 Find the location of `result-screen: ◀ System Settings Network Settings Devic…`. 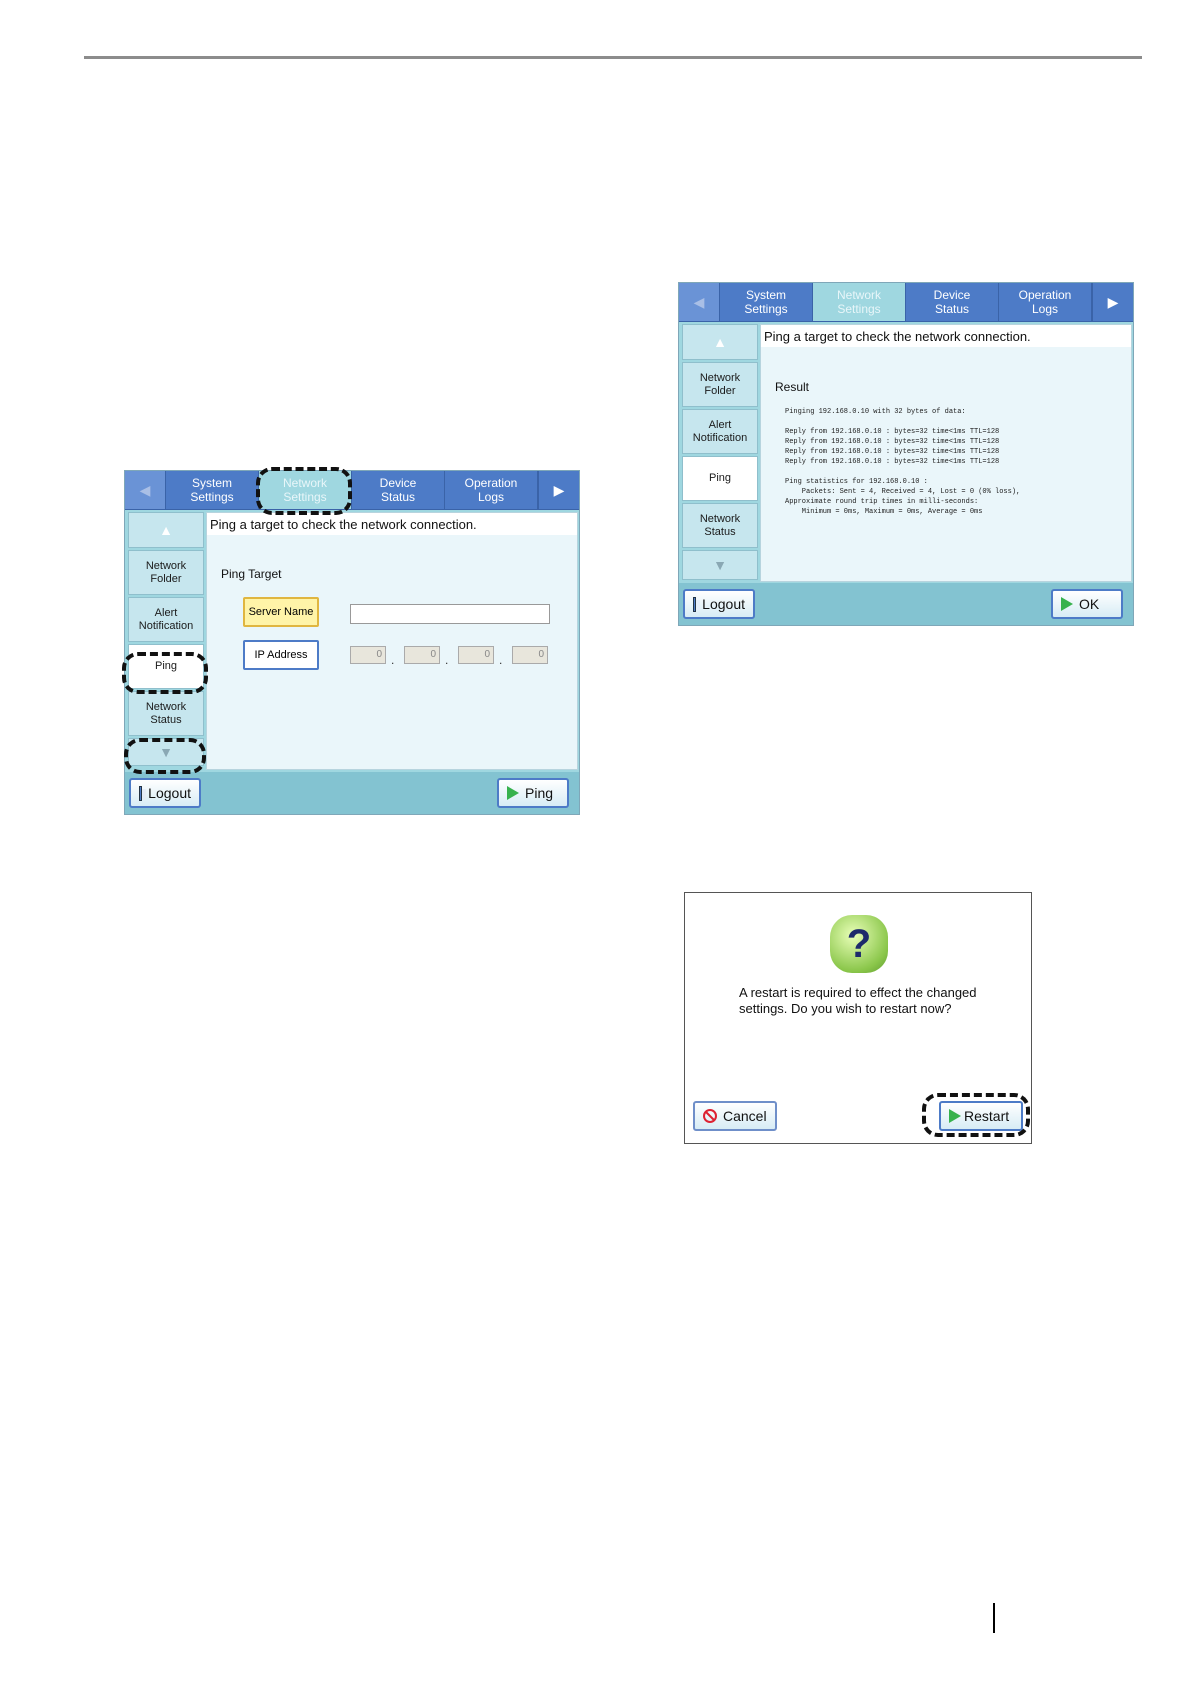

result-screen: ◀ System Settings Network Settings Devic… is located at coordinates (906, 454).